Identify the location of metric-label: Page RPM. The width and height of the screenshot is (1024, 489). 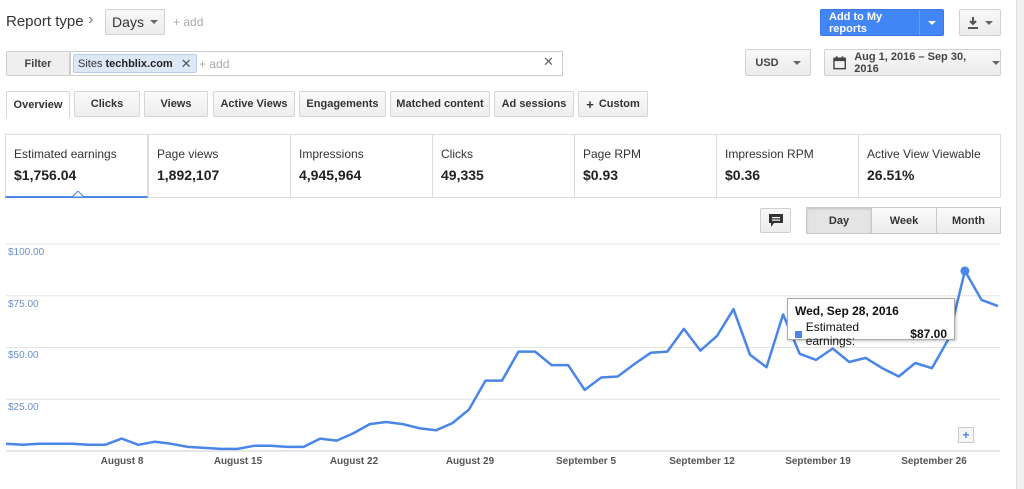
(612, 154).